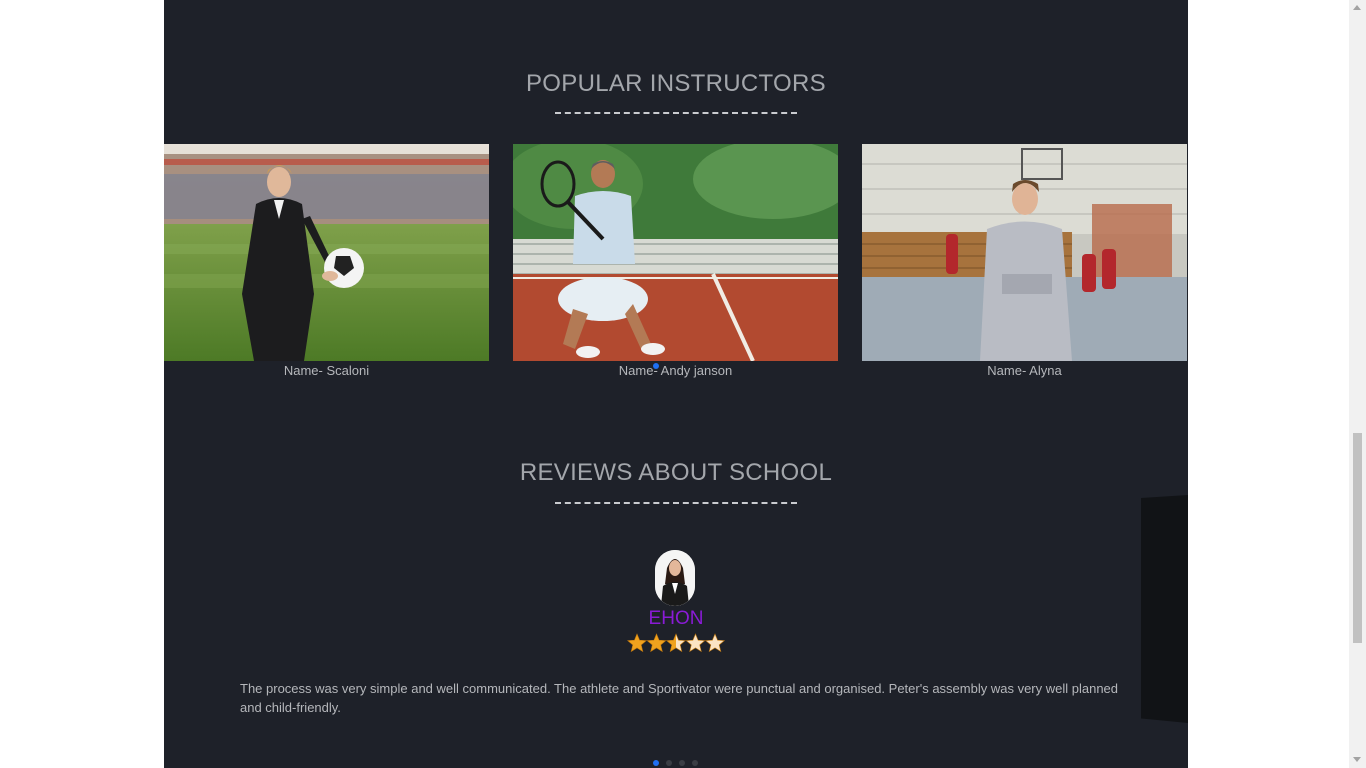 The height and width of the screenshot is (768, 1366). I want to click on scroll-down-icon, so click(1357, 759).